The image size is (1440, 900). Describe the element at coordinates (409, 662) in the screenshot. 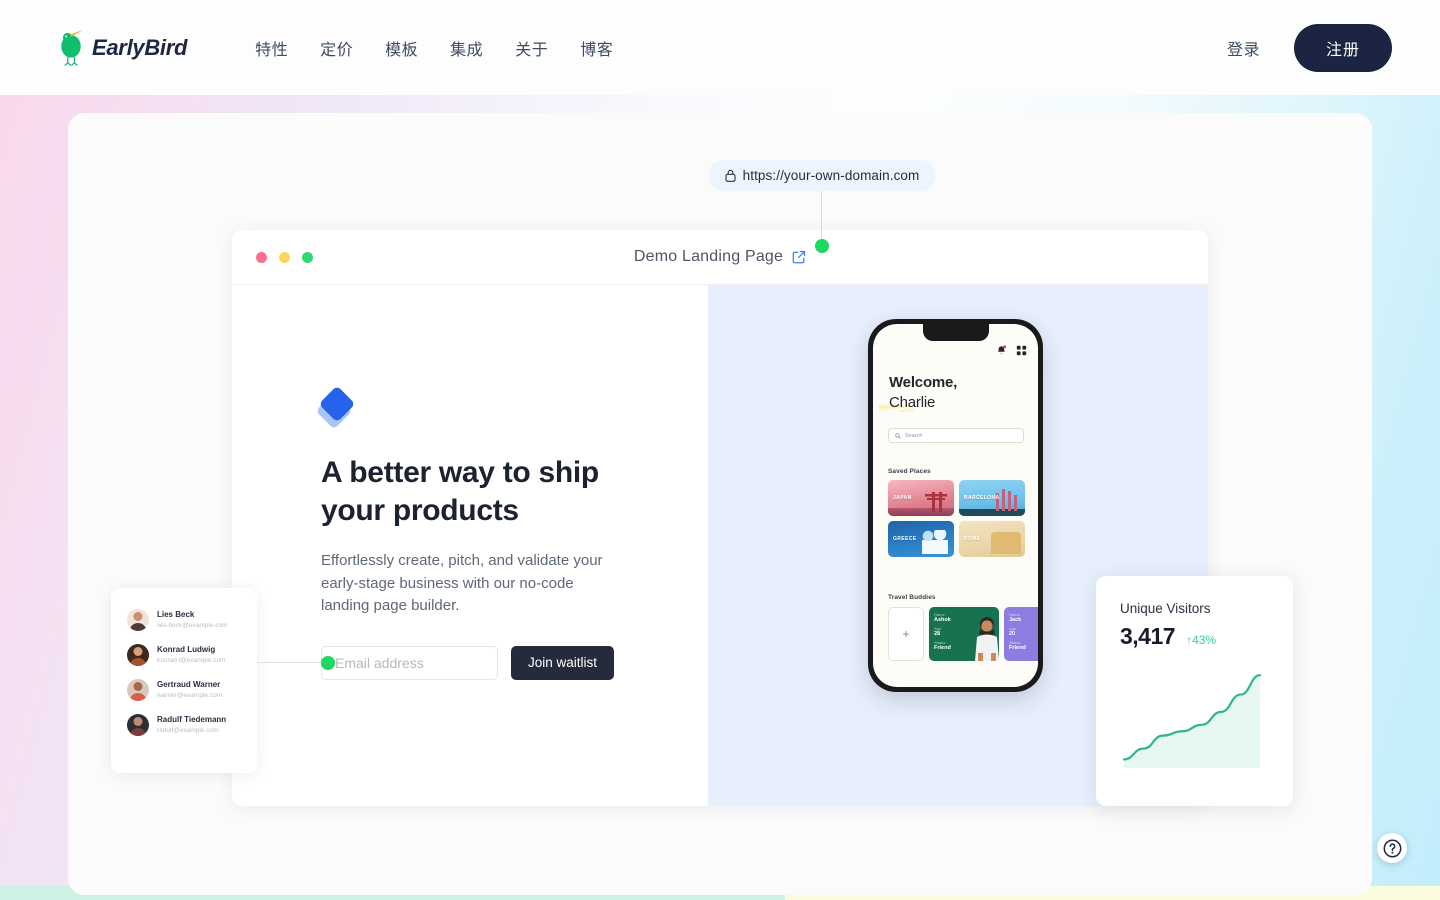

I see `email-input` at that location.